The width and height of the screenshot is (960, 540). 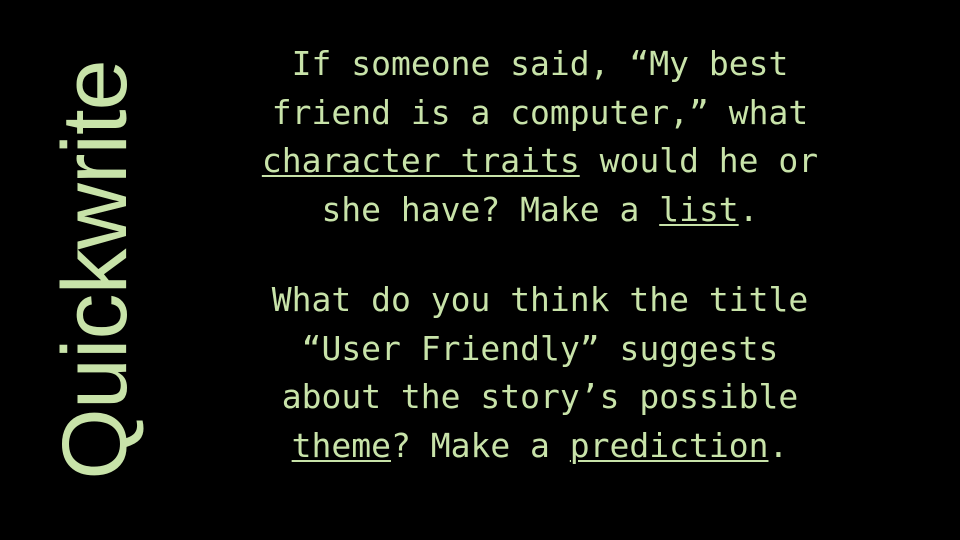 What do you see at coordinates (540, 396) in the screenshot?
I see `paragraph-two-line-3: about the story’s possible` at bounding box center [540, 396].